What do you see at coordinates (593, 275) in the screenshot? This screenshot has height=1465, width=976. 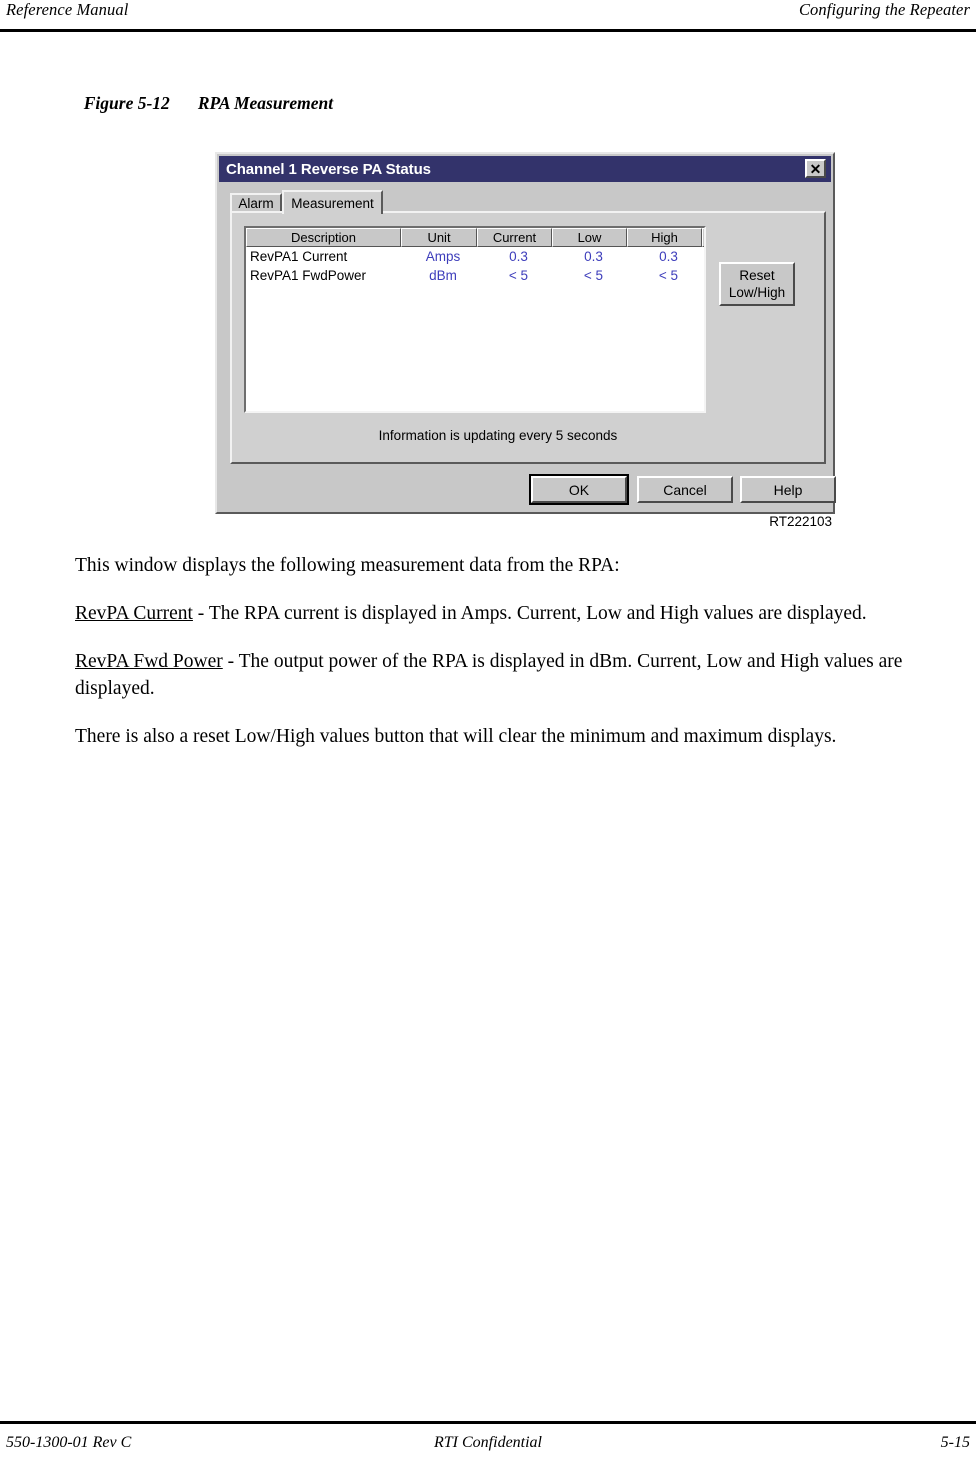 I see `cell-low: < 5` at bounding box center [593, 275].